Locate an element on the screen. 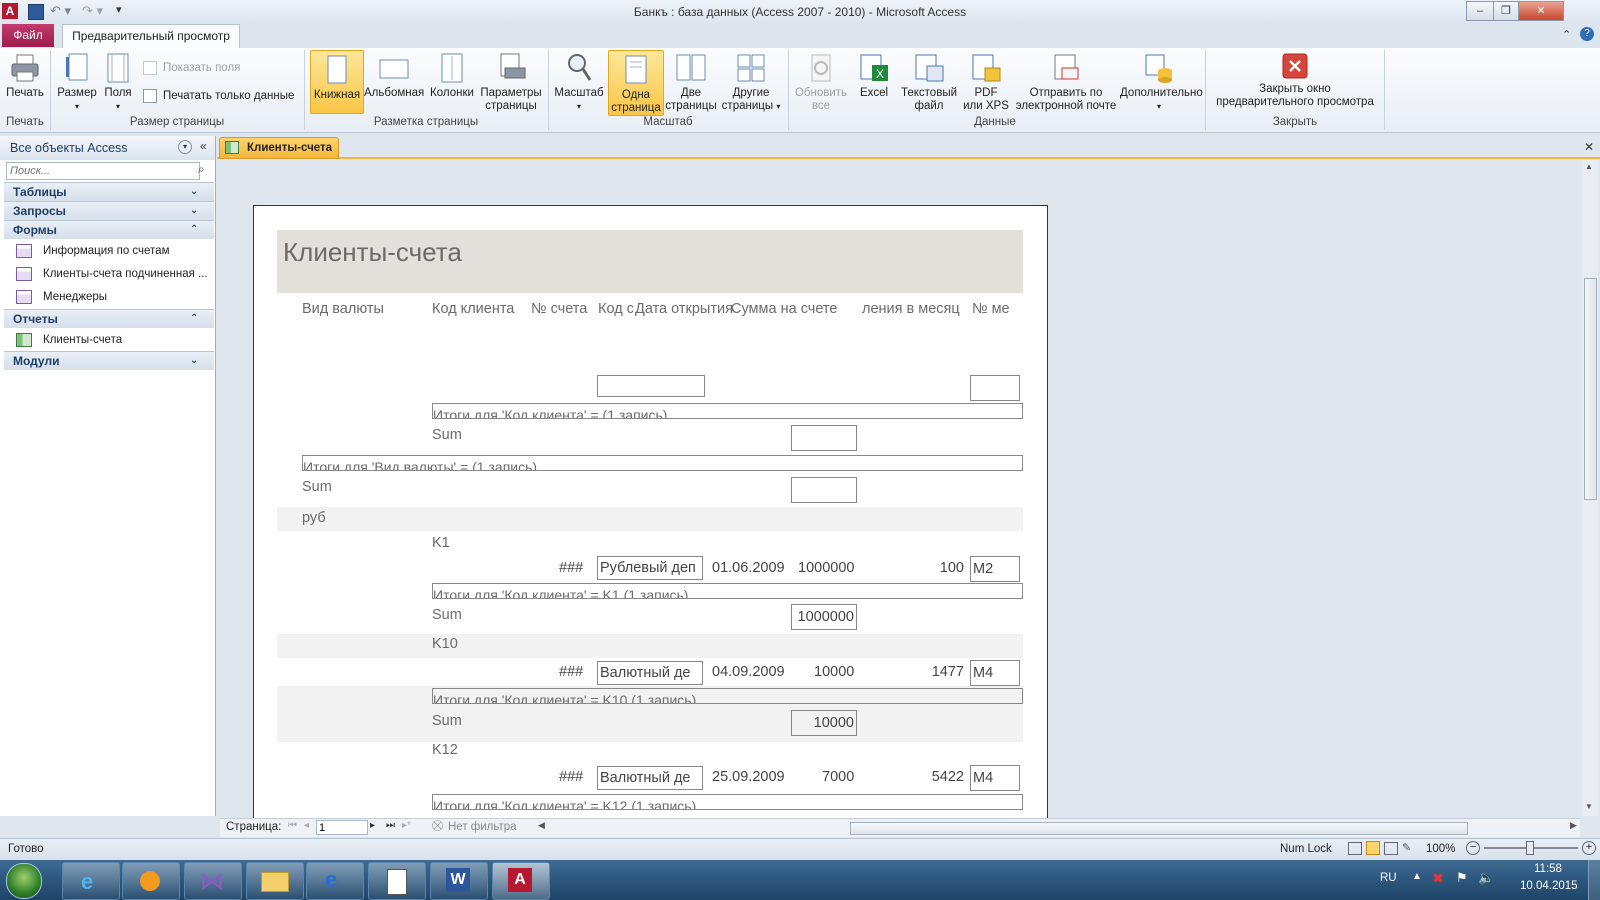 This screenshot has height=900, width=1600. columns-button: Колонки is located at coordinates (452, 76).